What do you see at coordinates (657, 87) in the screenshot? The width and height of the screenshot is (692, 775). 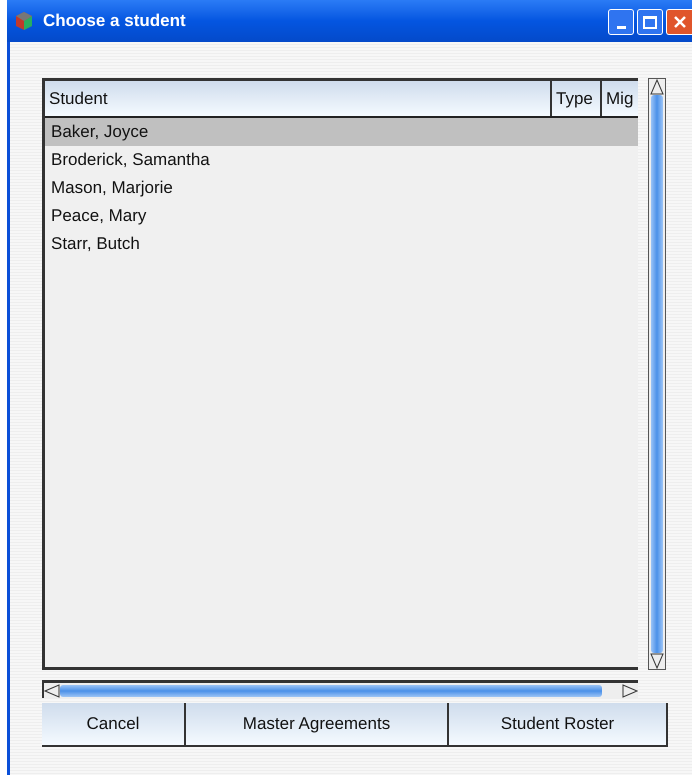 I see `up-arrow-icon` at bounding box center [657, 87].